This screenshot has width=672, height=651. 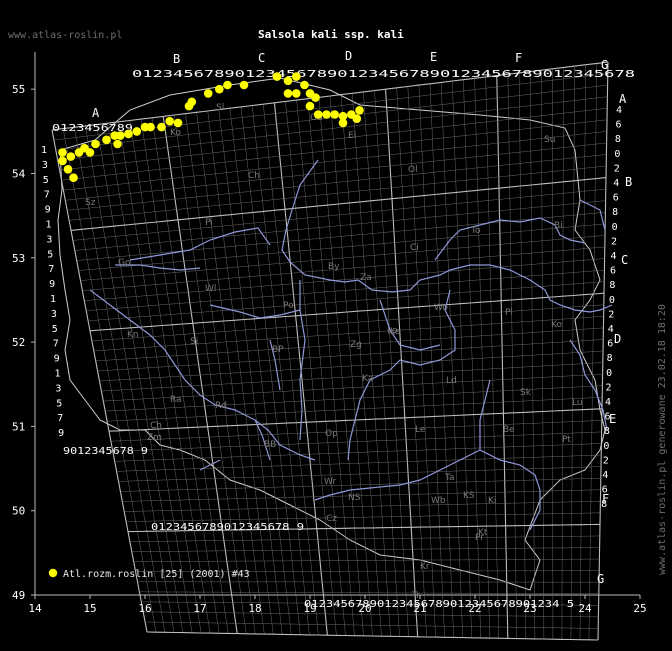 What do you see at coordinates (566, 440) in the screenshot?
I see `region-label: Pt` at bounding box center [566, 440].